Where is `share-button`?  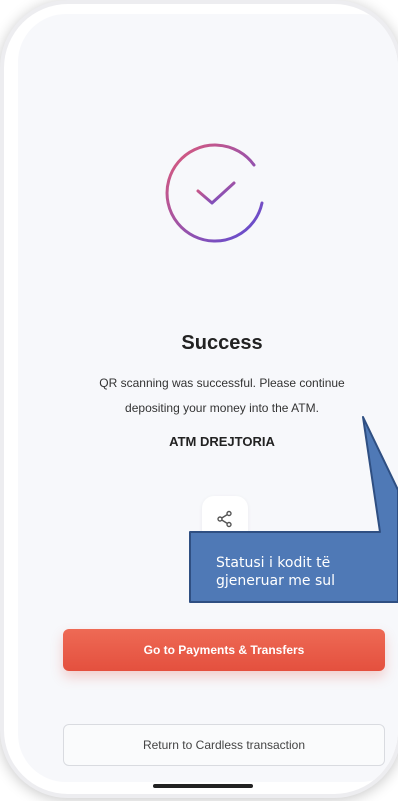
share-button is located at coordinates (225, 519).